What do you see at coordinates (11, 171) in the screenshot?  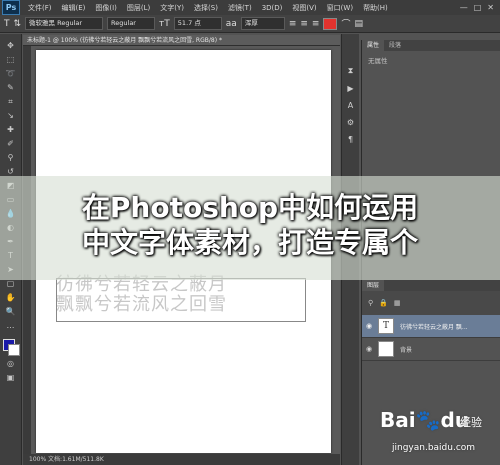 I see `history-brush-tool-icon: ↺` at bounding box center [11, 171].